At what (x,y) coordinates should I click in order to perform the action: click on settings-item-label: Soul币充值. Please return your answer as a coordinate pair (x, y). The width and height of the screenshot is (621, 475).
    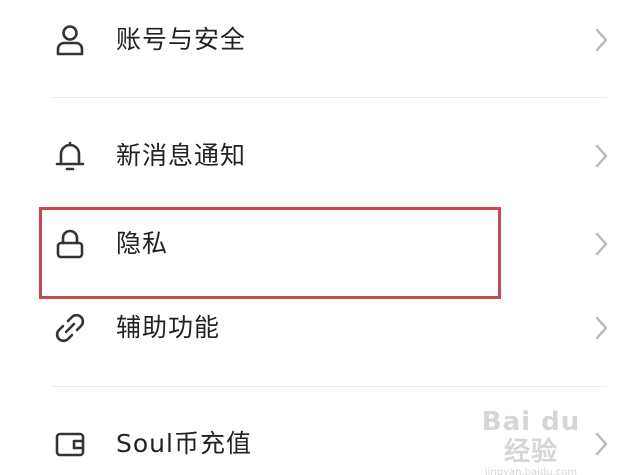
    Looking at the image, I should click on (184, 443).